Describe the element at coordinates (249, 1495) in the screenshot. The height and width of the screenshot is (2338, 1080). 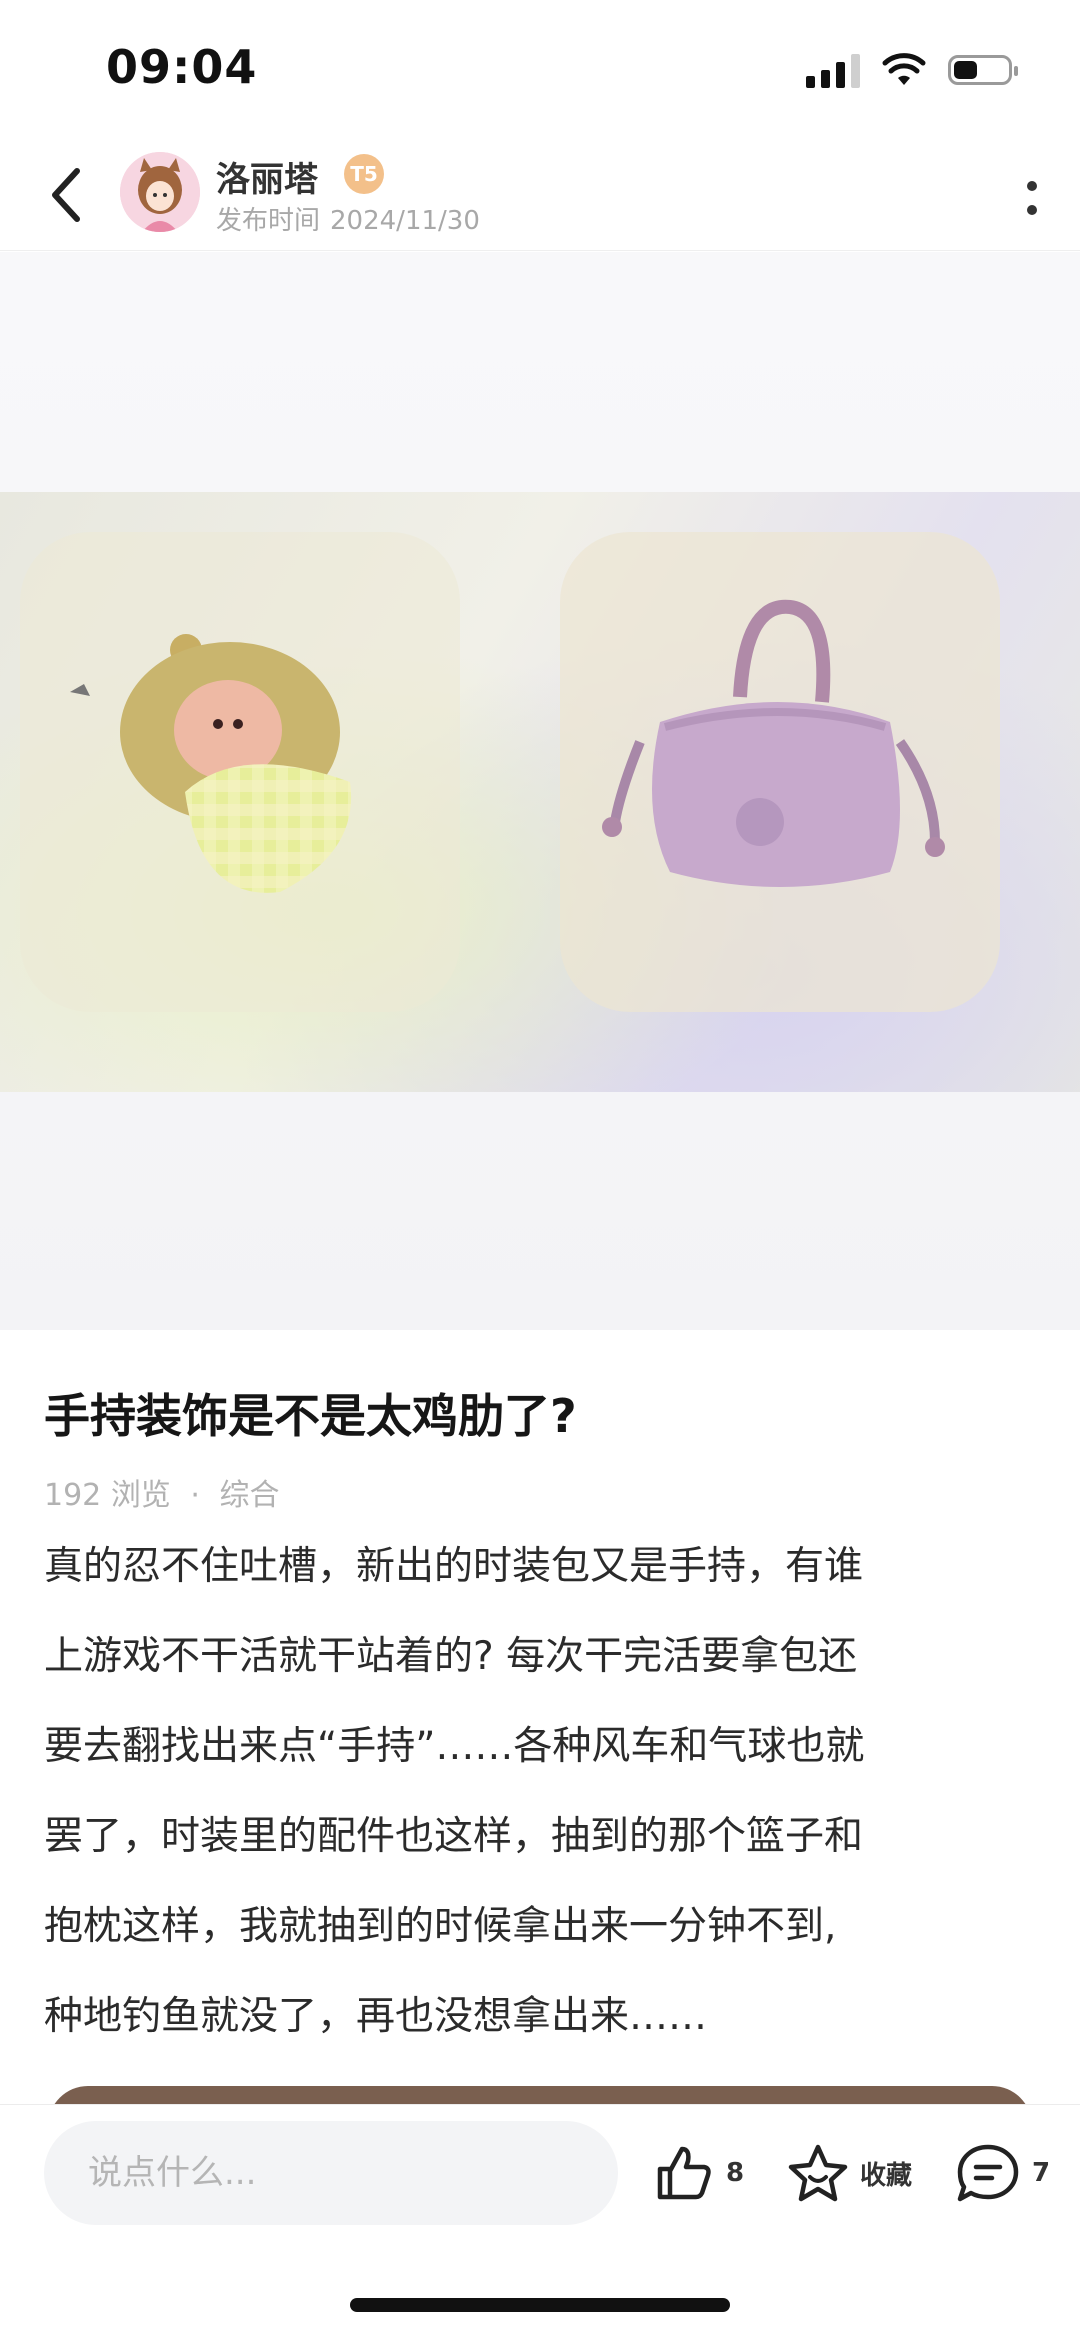
I see `post-category: 综合` at that location.